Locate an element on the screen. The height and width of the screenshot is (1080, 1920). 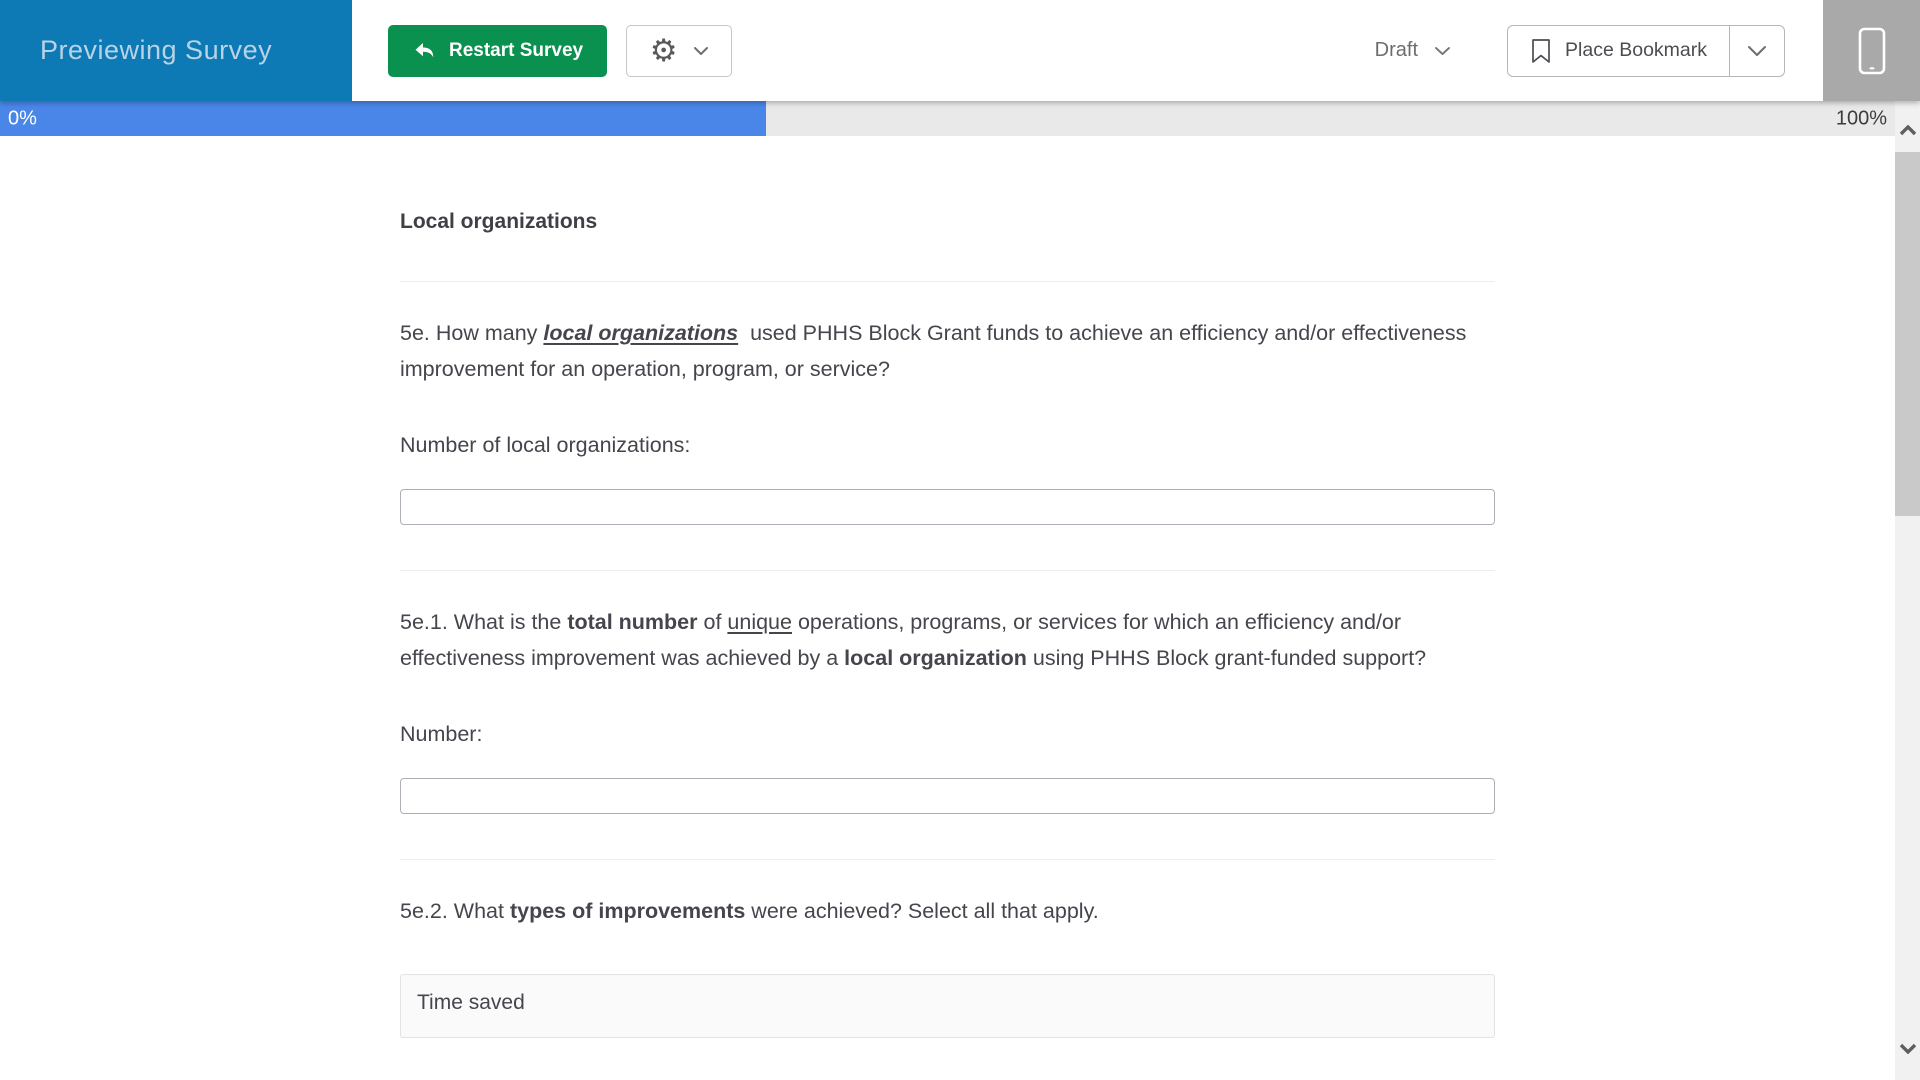
progress-start-label: 0% is located at coordinates (22, 118).